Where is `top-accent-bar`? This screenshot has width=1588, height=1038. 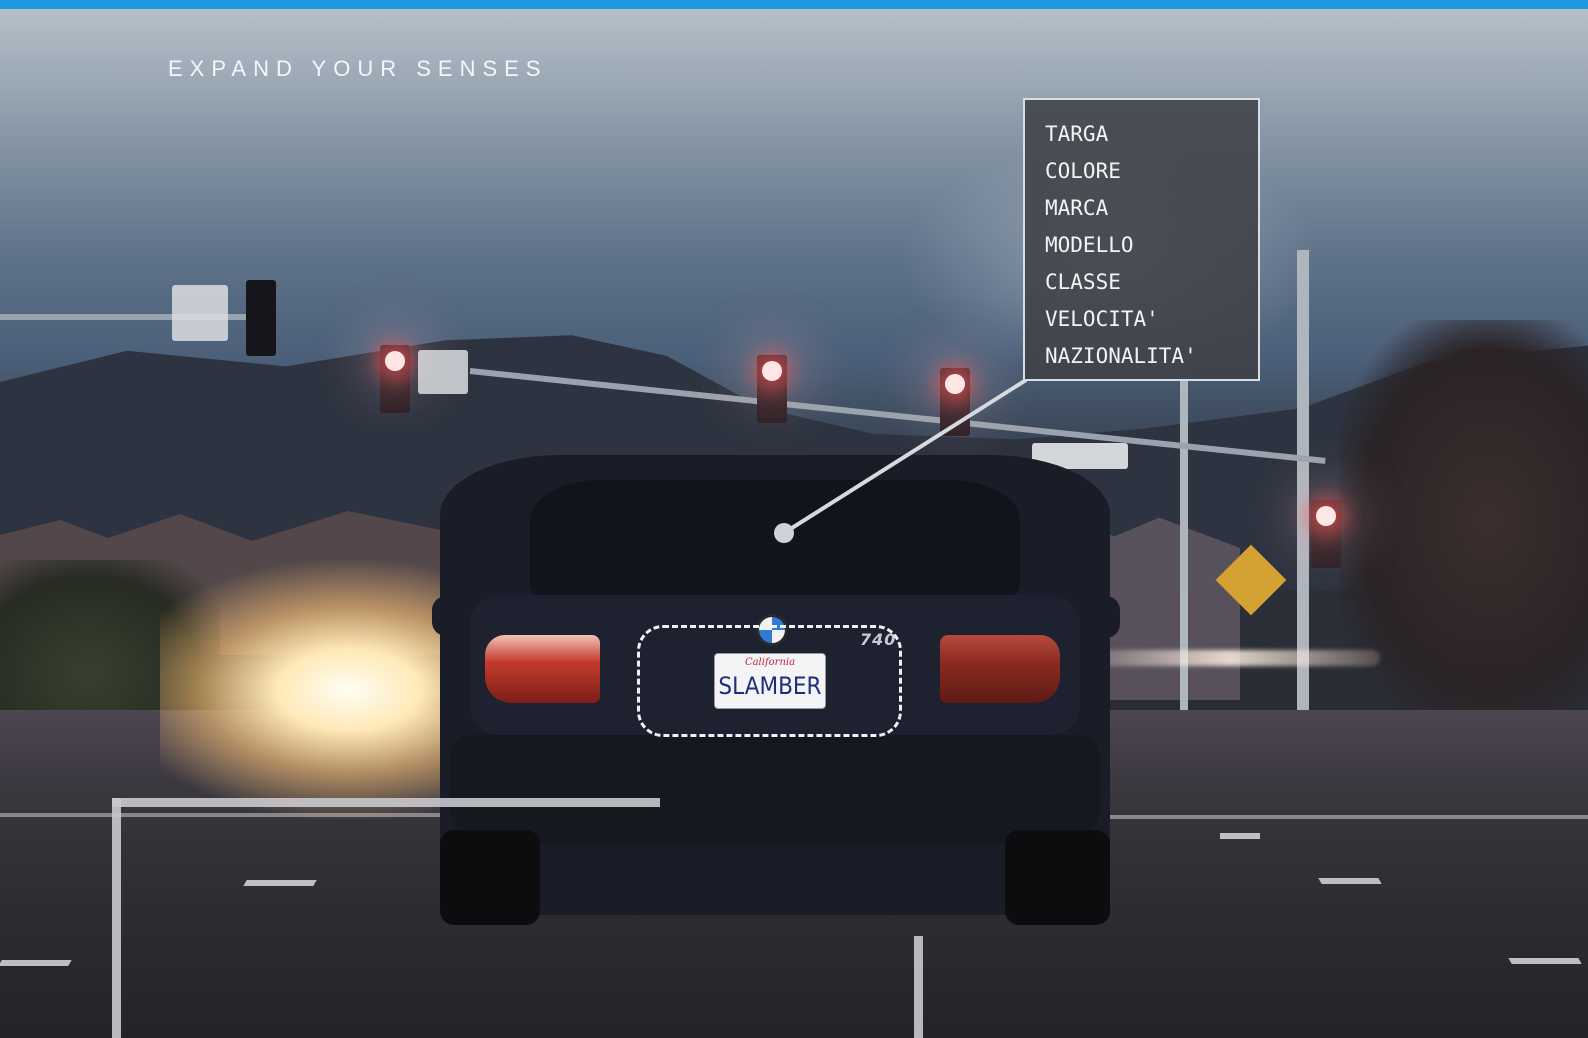 top-accent-bar is located at coordinates (794, 4).